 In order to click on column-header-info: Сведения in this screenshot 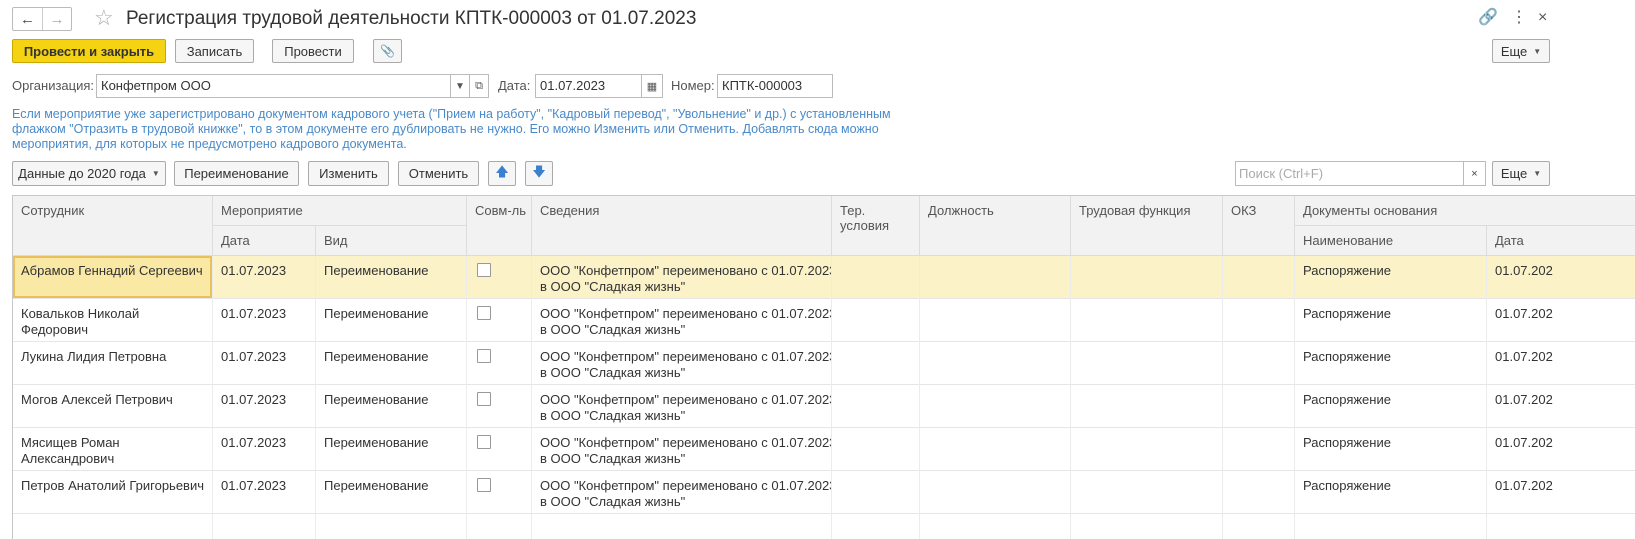, I will do `click(682, 226)`.